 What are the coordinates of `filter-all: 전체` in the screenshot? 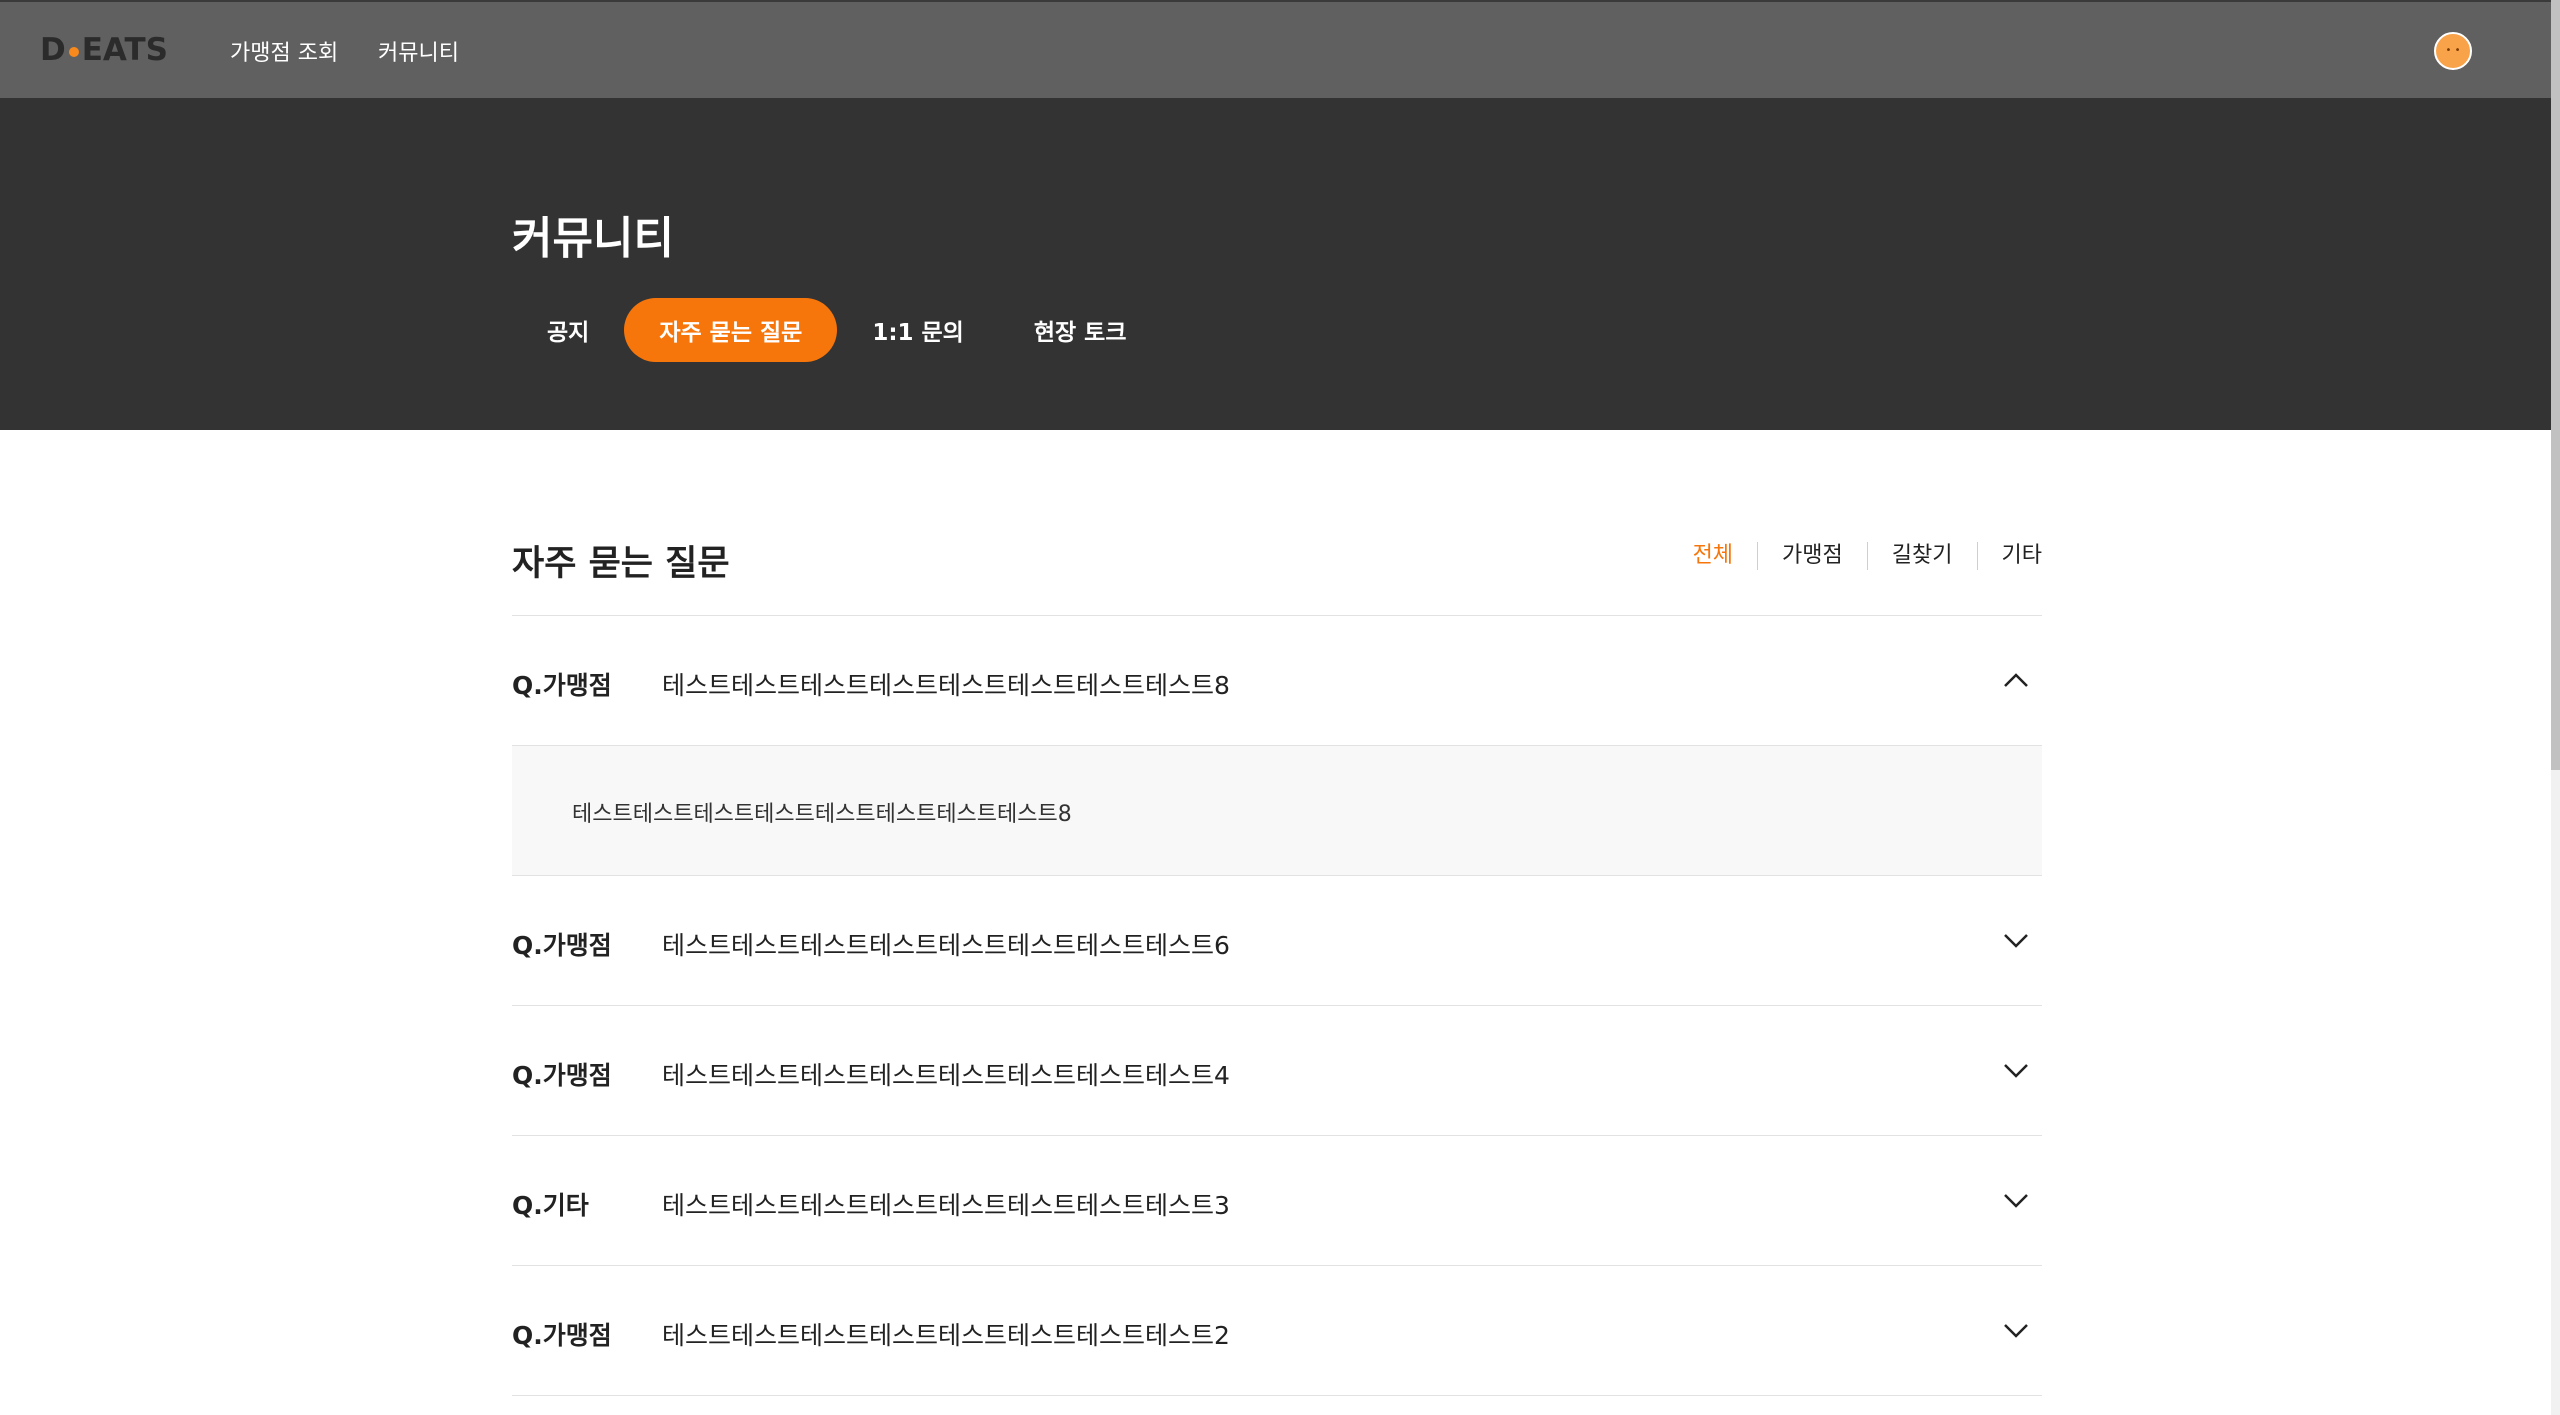 It's located at (1713, 556).